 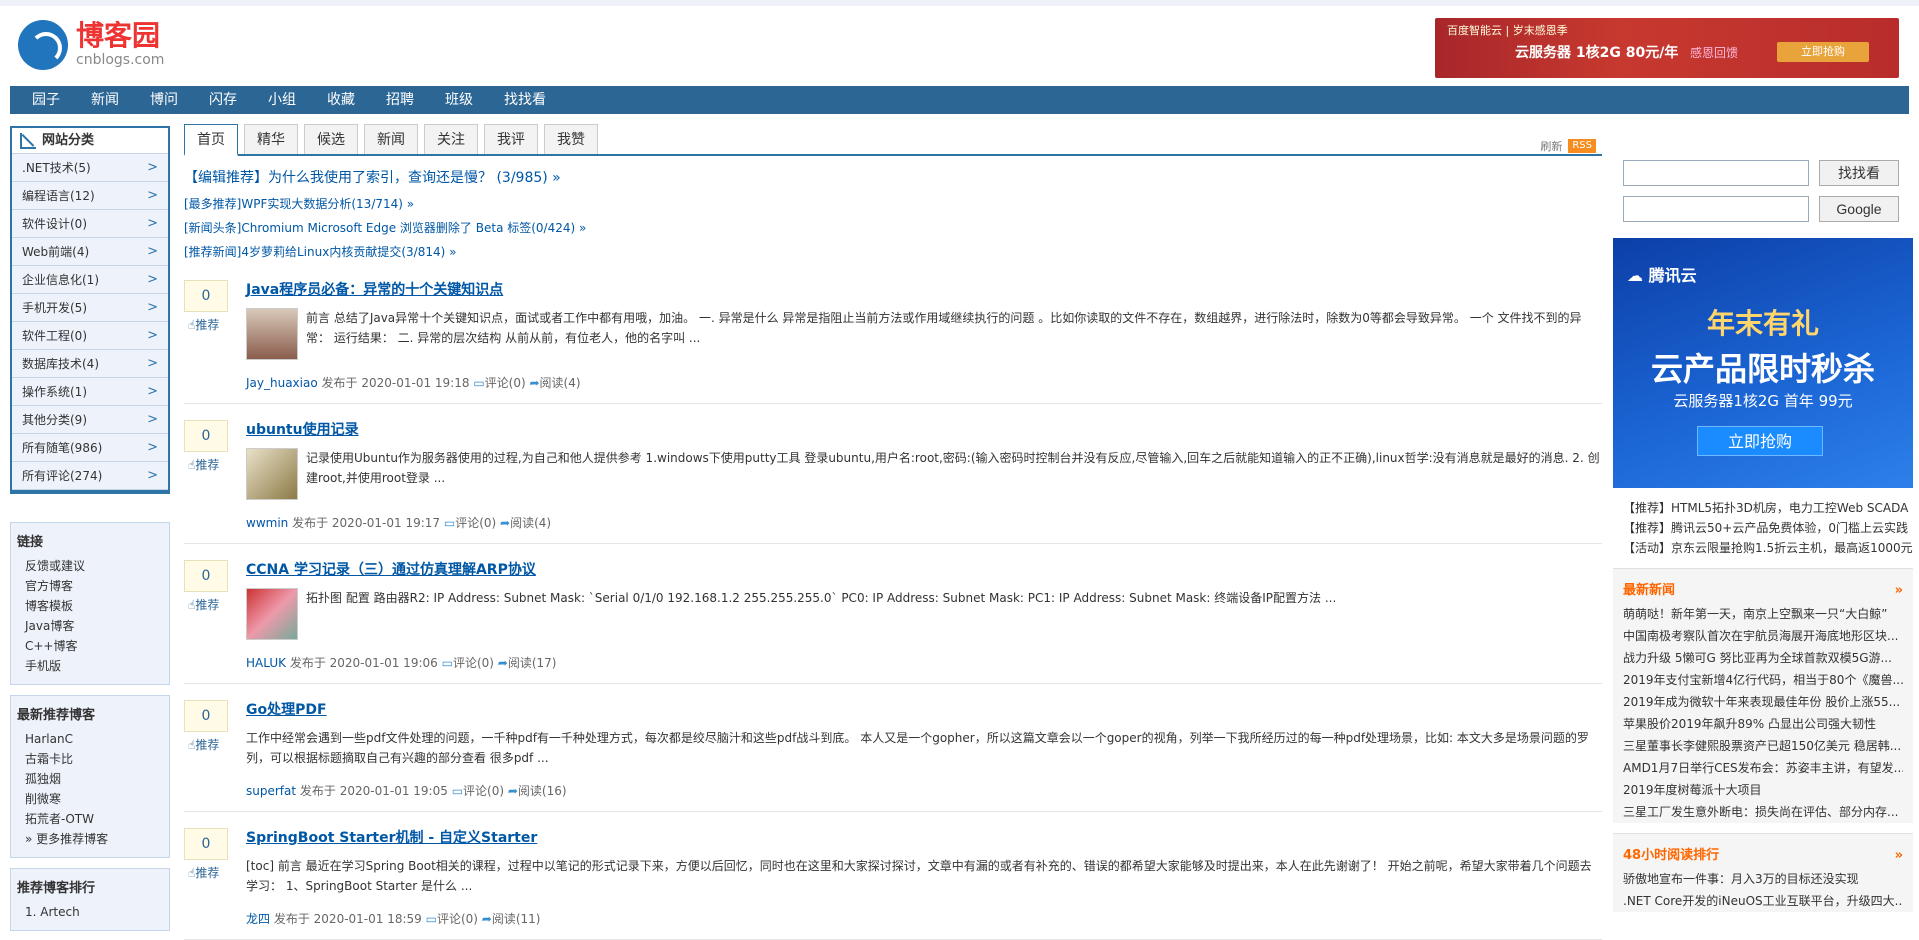 I want to click on top-banner-ad: 百度智能云 | 岁末感恩季 云服务器 1核2G 80元/年 感恩回馈 立即抢购, so click(x=1667, y=48).